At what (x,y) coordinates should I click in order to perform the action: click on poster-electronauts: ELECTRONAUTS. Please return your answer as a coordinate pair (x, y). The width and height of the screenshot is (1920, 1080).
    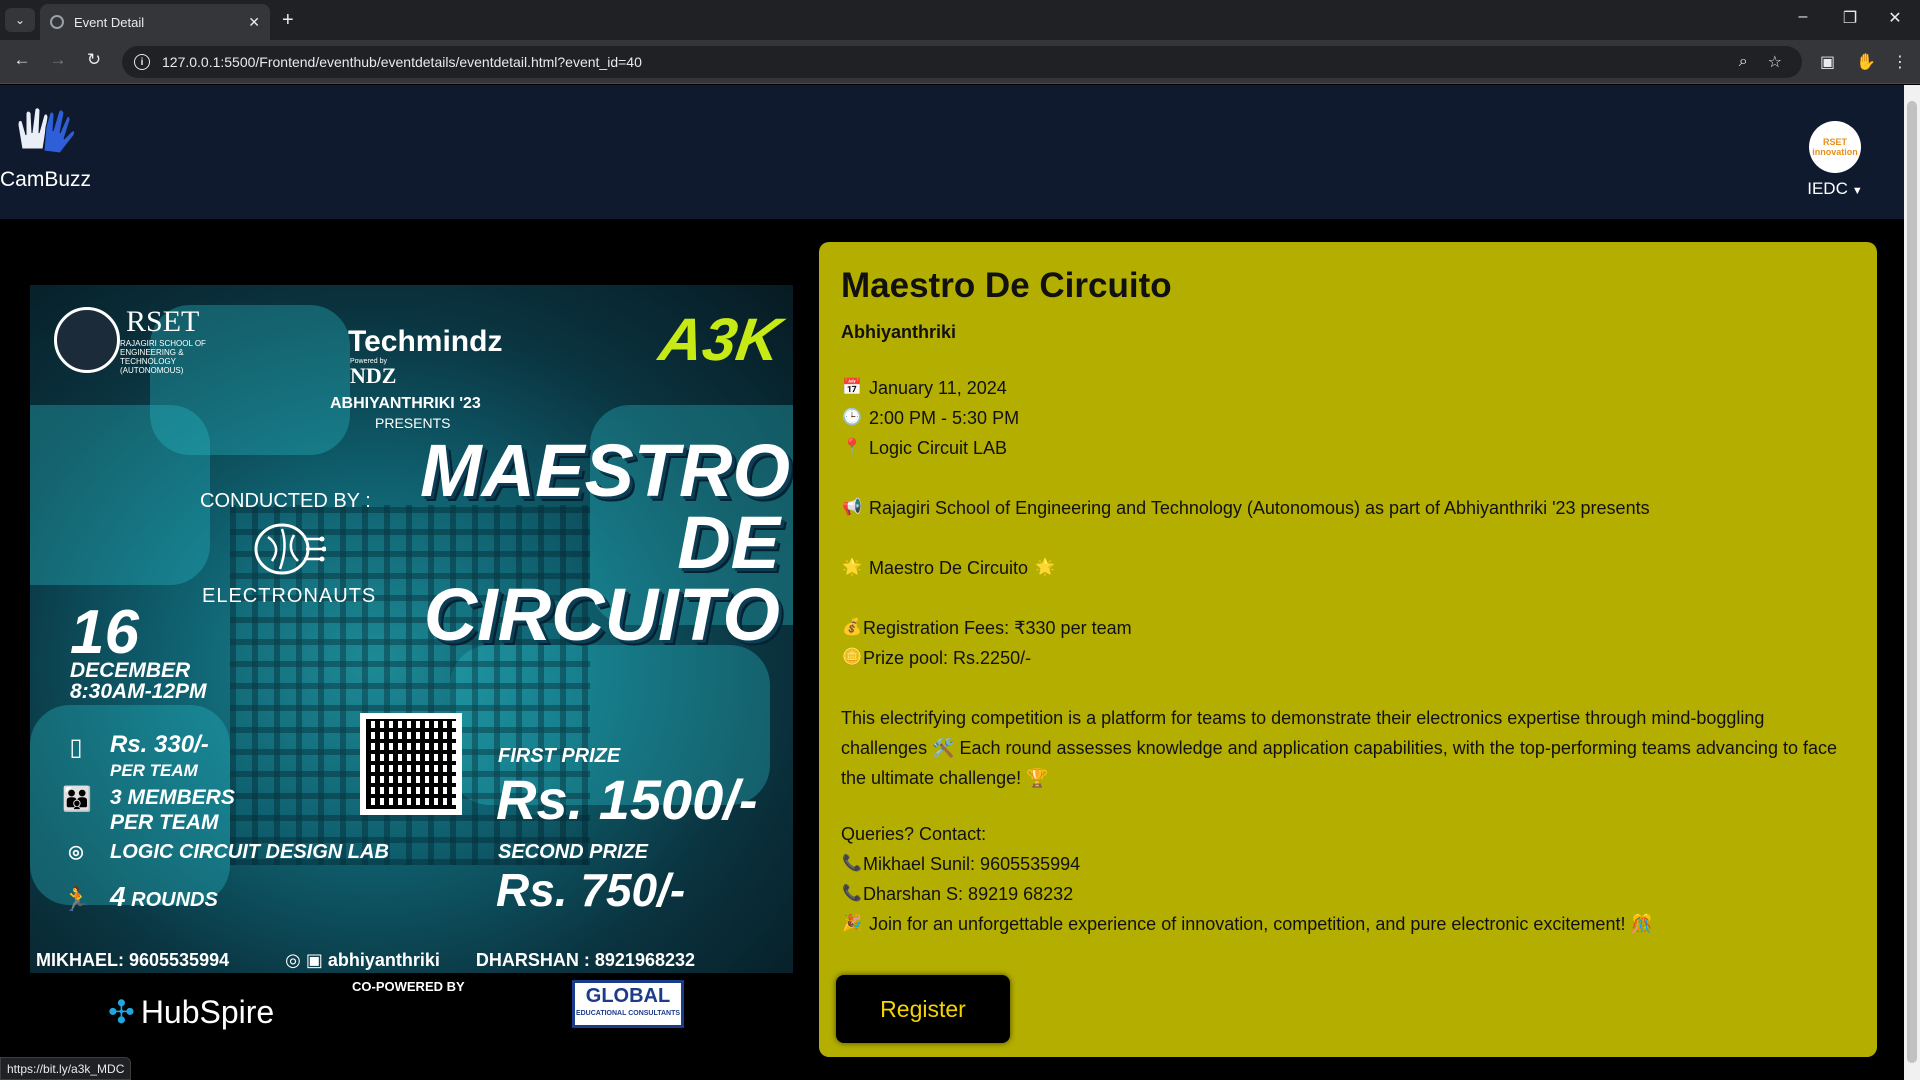
    Looking at the image, I should click on (289, 596).